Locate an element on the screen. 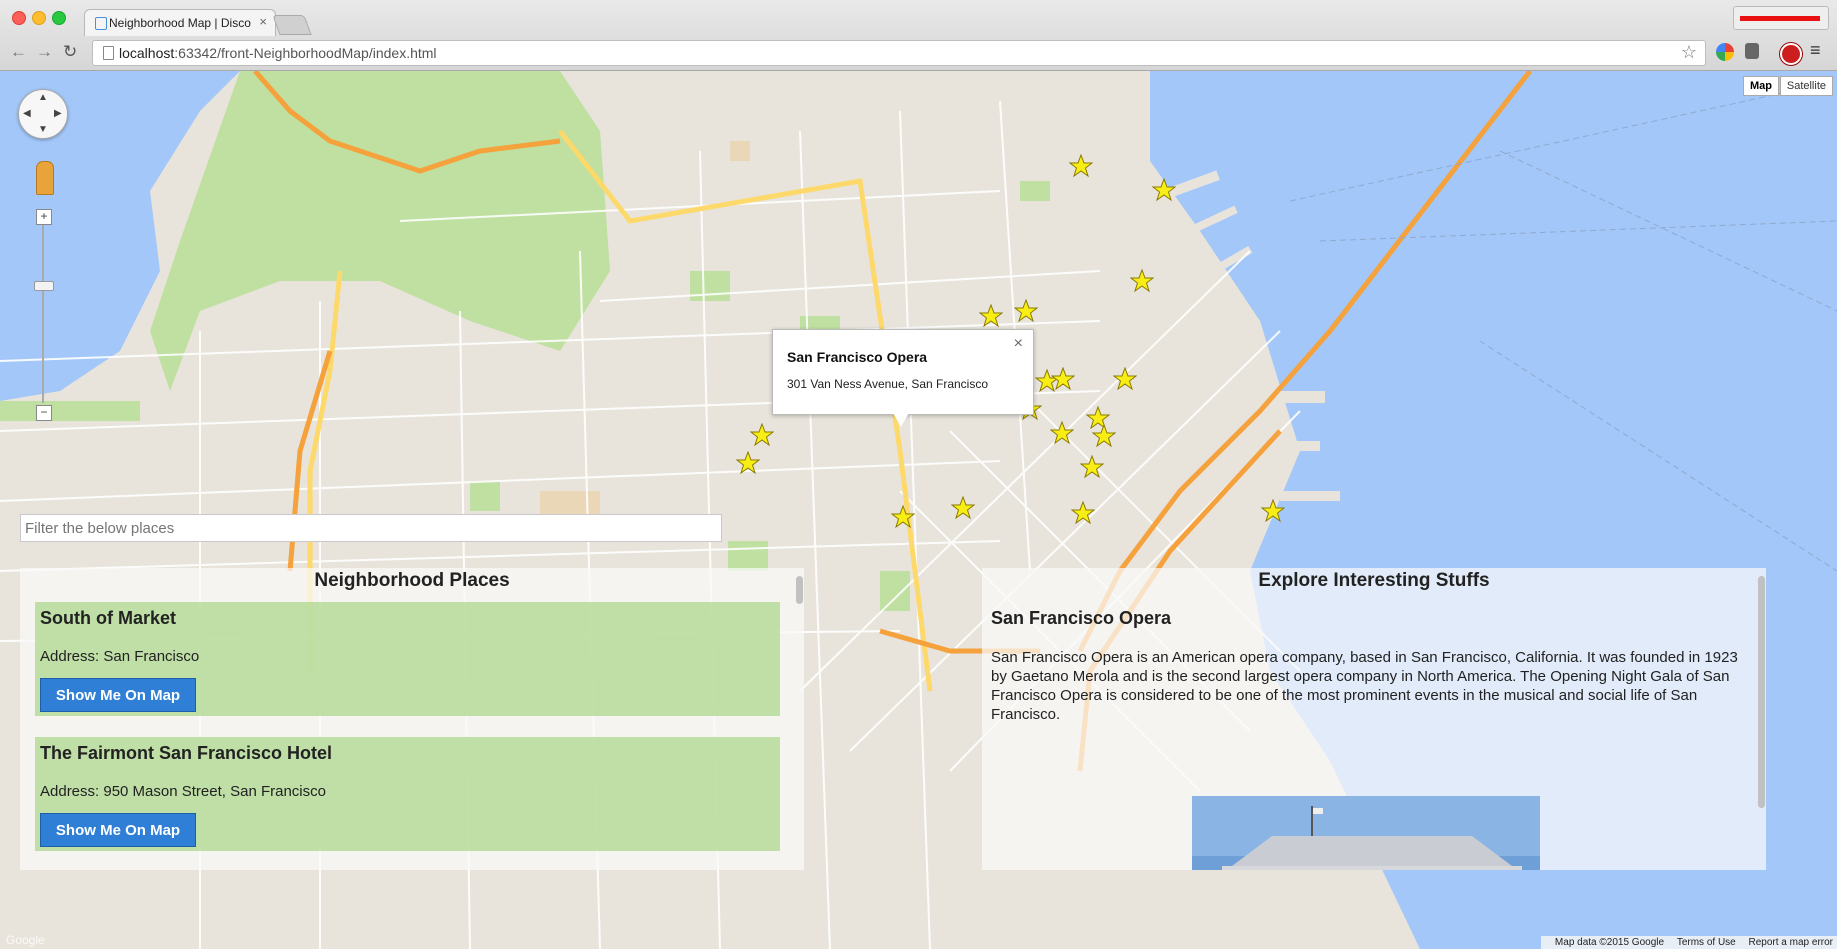 The height and width of the screenshot is (949, 1837). reload-button: ↻ is located at coordinates (70, 52).